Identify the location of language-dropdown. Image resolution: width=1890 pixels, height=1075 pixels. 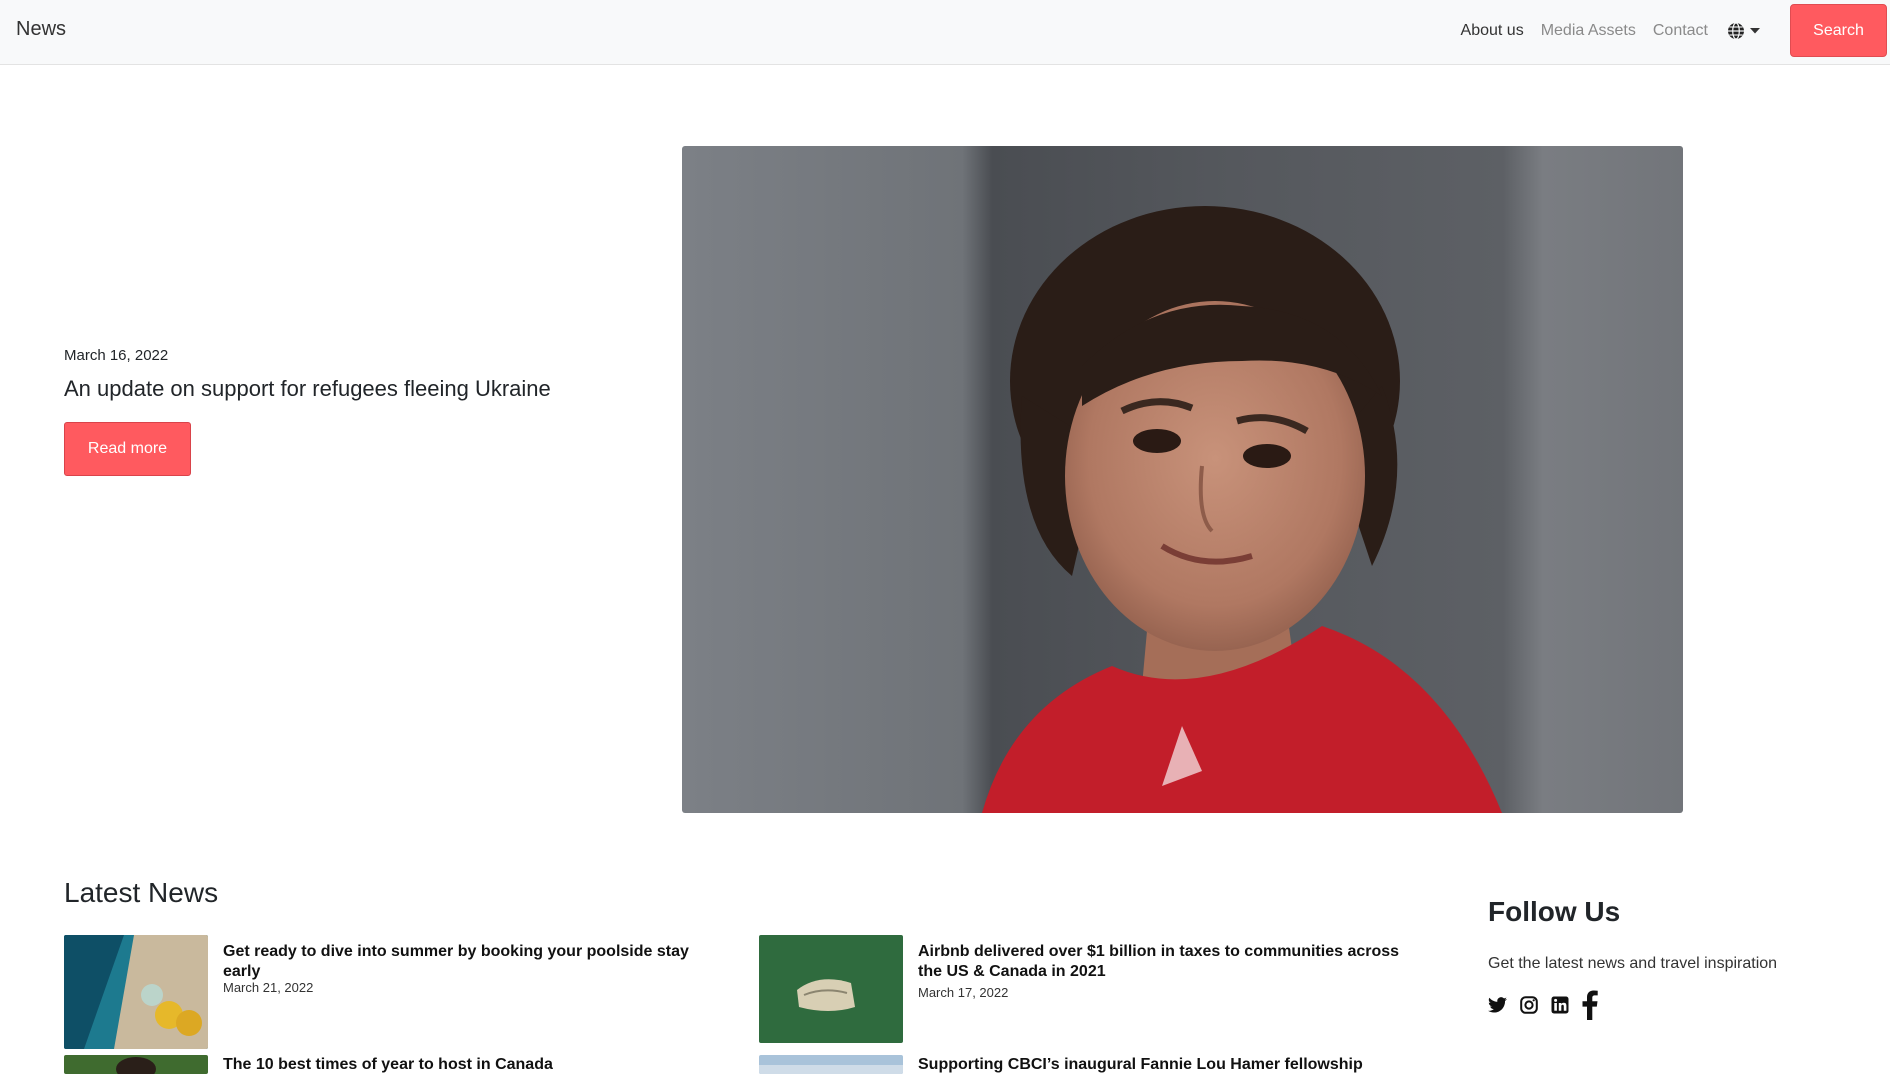
(1743, 31).